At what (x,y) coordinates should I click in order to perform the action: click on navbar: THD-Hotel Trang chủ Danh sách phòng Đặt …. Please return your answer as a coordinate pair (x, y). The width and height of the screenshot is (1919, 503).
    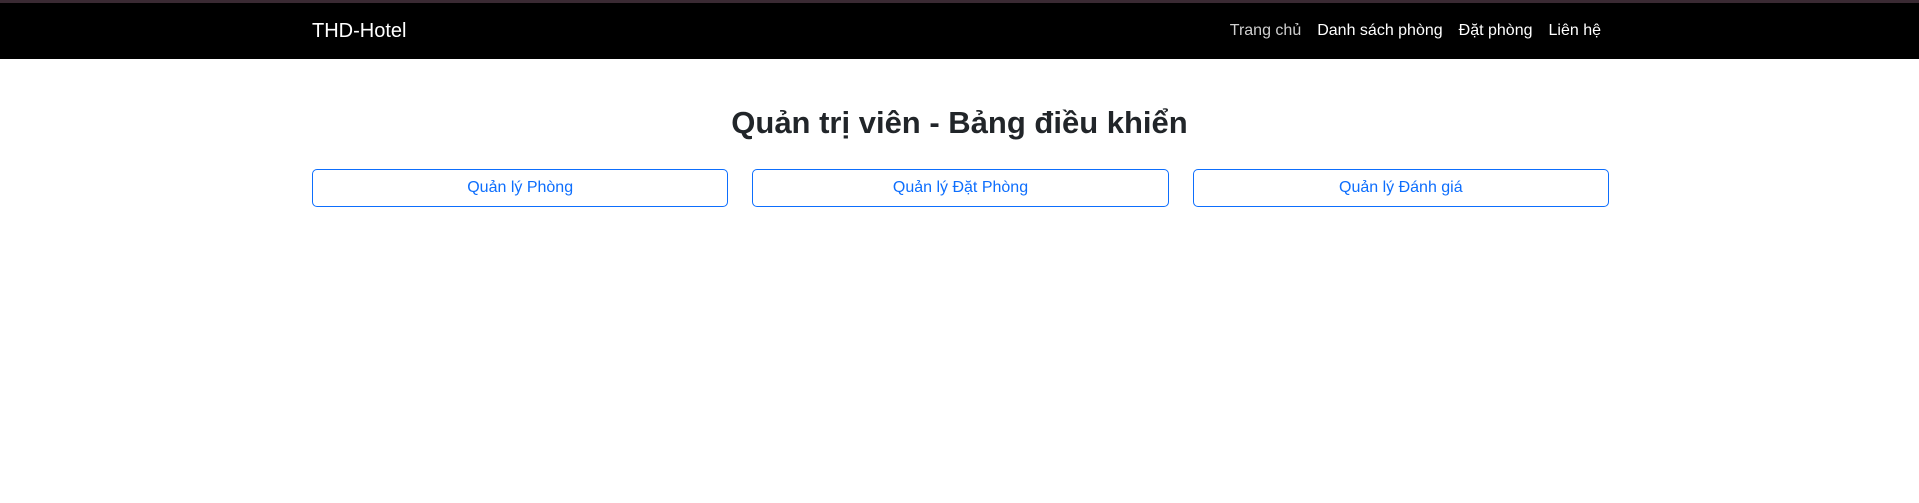
    Looking at the image, I should click on (959, 31).